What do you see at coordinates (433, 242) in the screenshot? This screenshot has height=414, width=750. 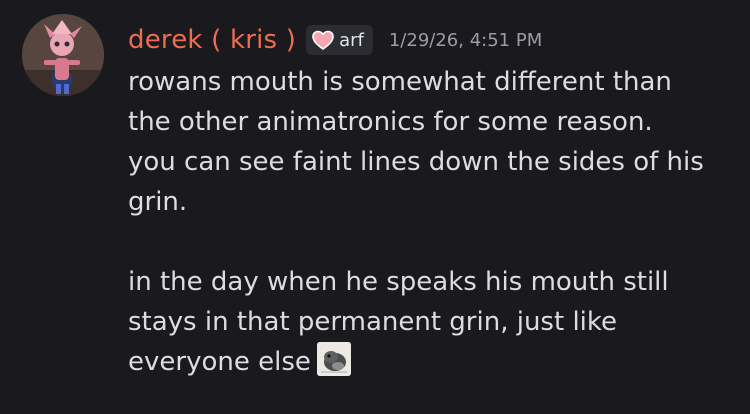 I see `paragraph-break` at bounding box center [433, 242].